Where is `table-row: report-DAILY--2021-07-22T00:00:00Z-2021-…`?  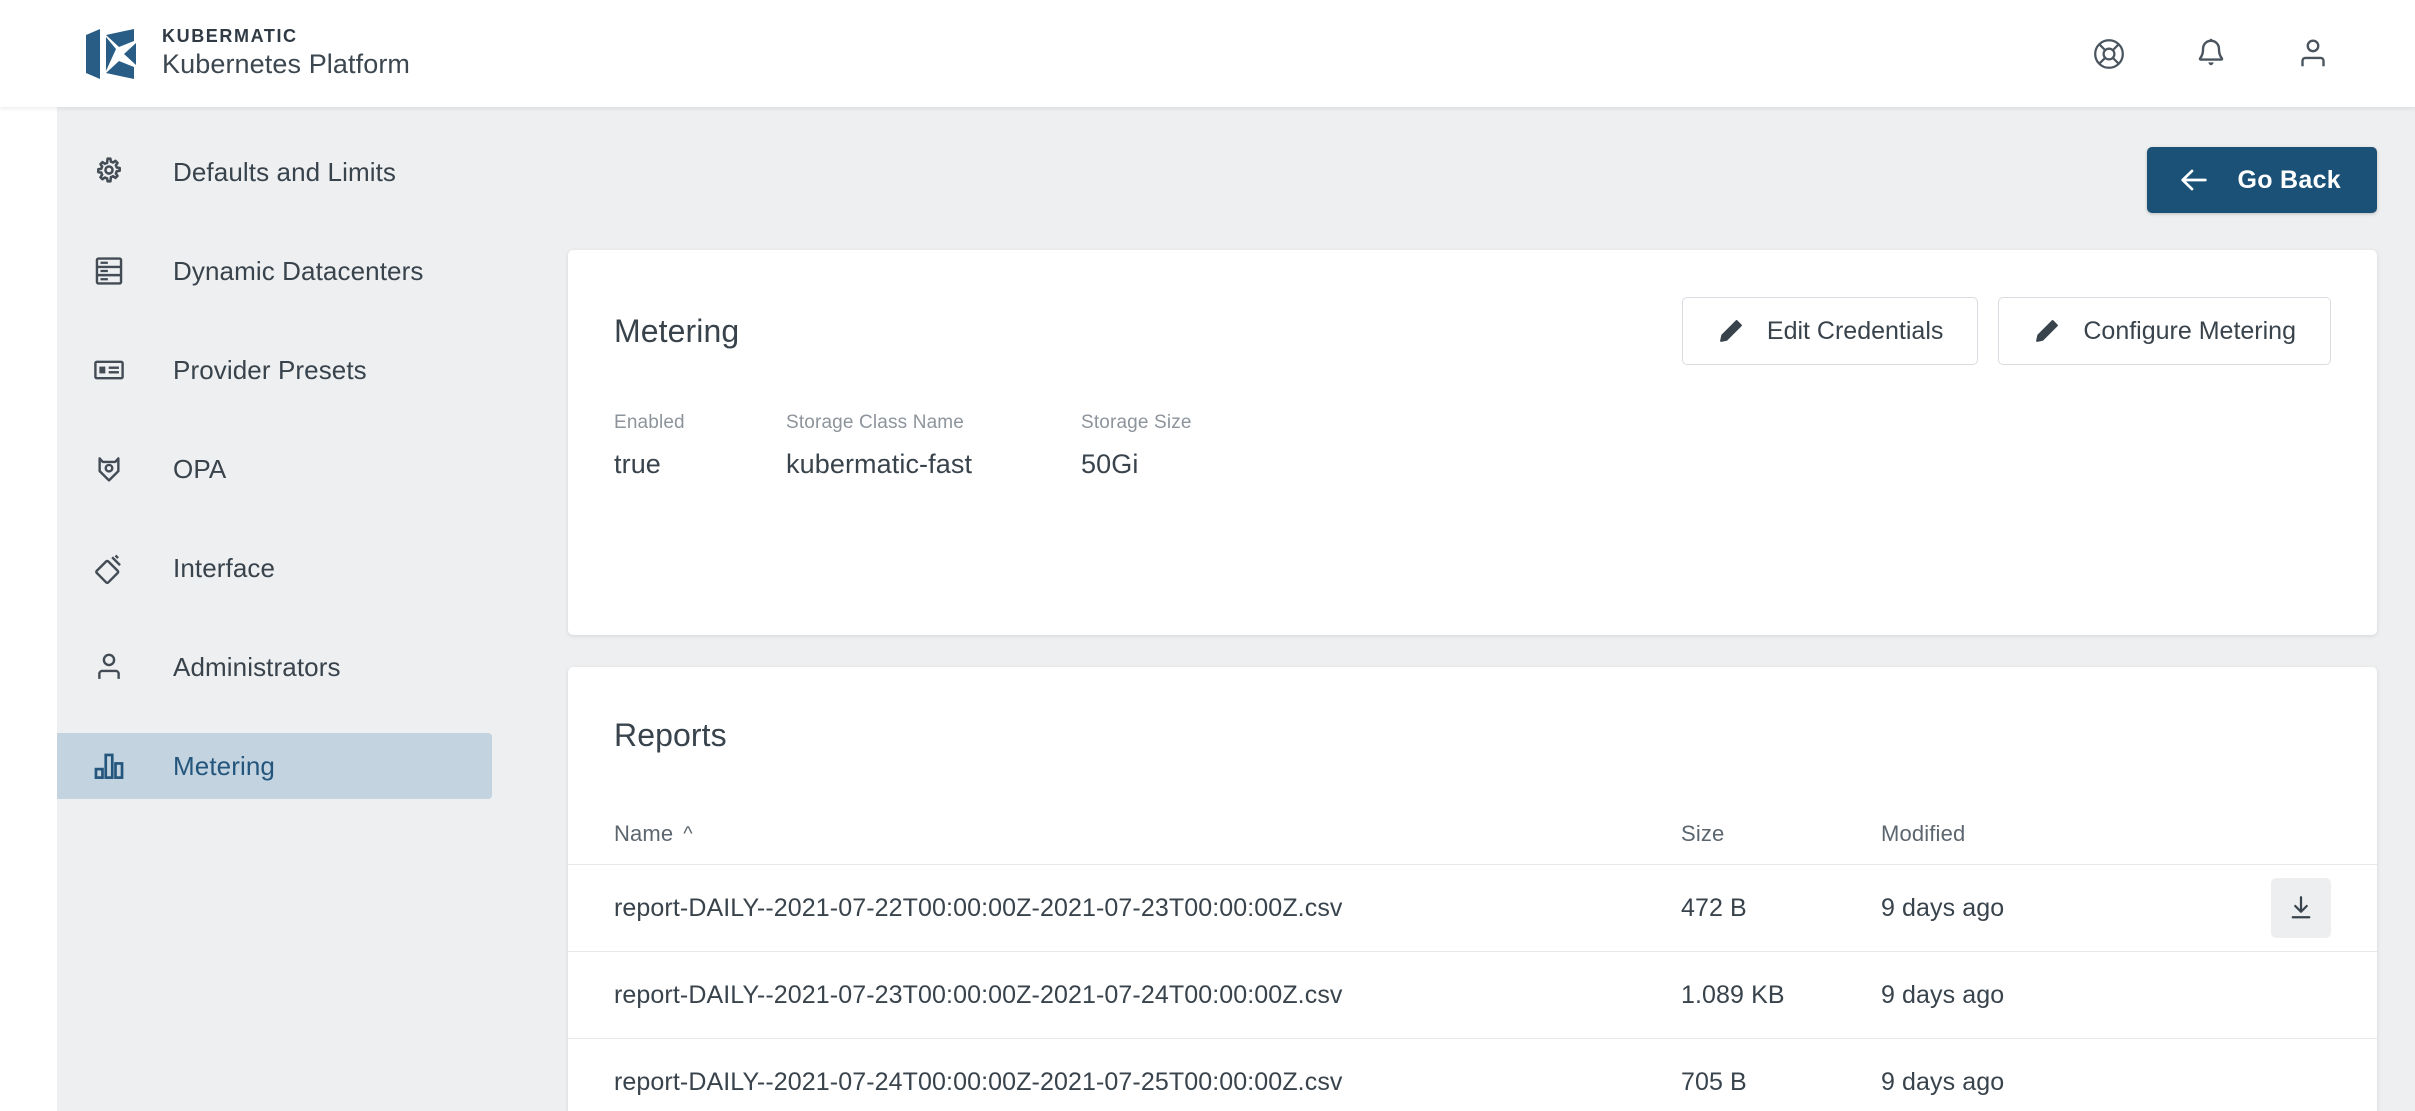 table-row: report-DAILY--2021-07-22T00:00:00Z-2021-… is located at coordinates (1472, 907).